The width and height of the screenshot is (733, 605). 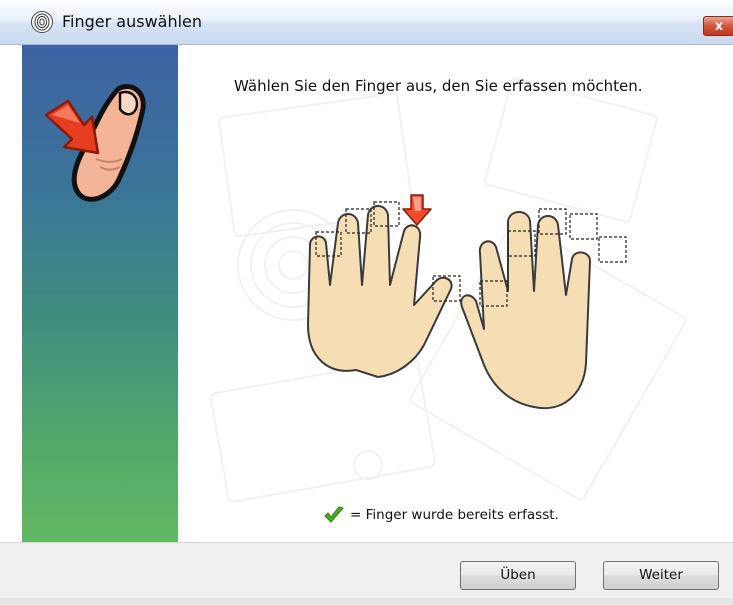 What do you see at coordinates (11, 293) in the screenshot?
I see `left-border` at bounding box center [11, 293].